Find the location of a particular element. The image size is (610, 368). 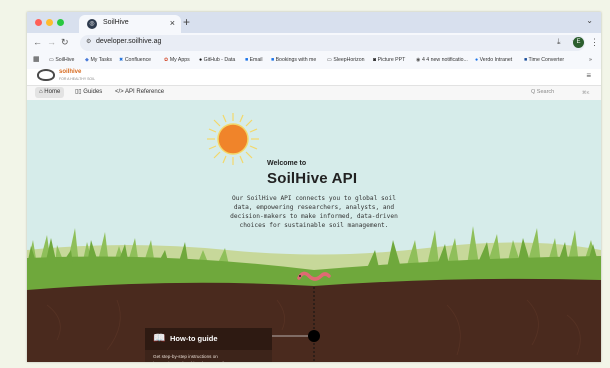

new-tab-button: + is located at coordinates (186, 22).